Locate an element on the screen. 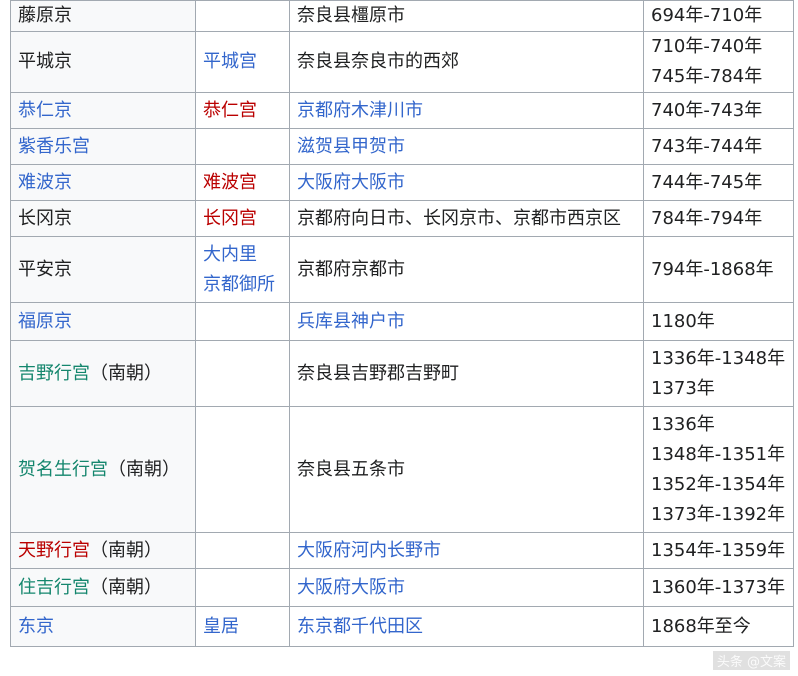 The height and width of the screenshot is (676, 798). period-cell: 794年-1868年 is located at coordinates (718, 269).